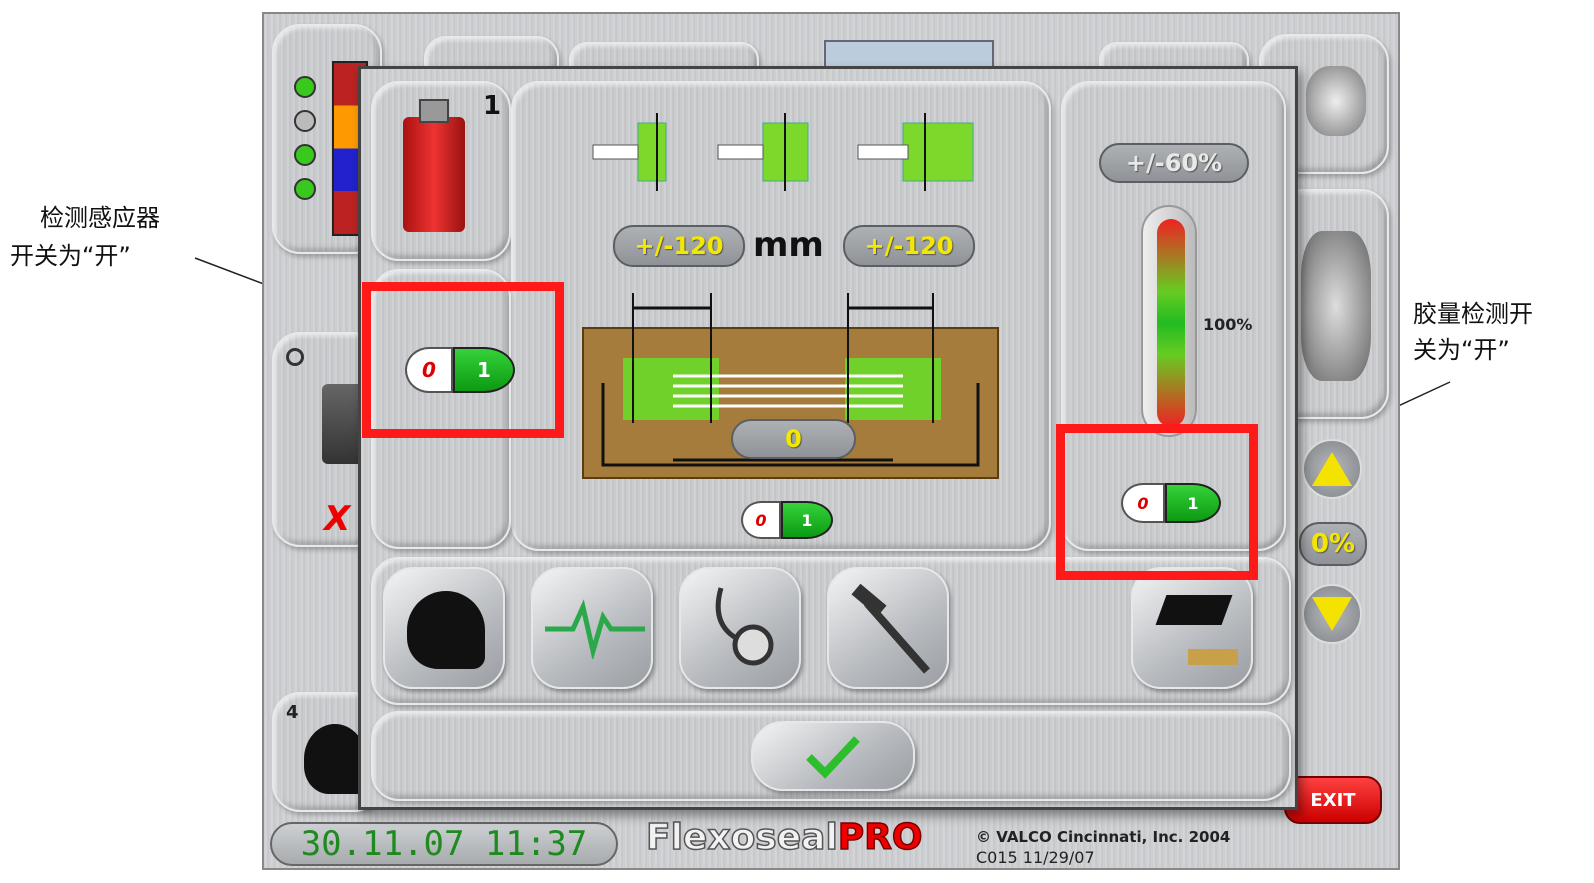 The width and height of the screenshot is (1594, 883). I want to click on book-icon, so click(1213, 657).